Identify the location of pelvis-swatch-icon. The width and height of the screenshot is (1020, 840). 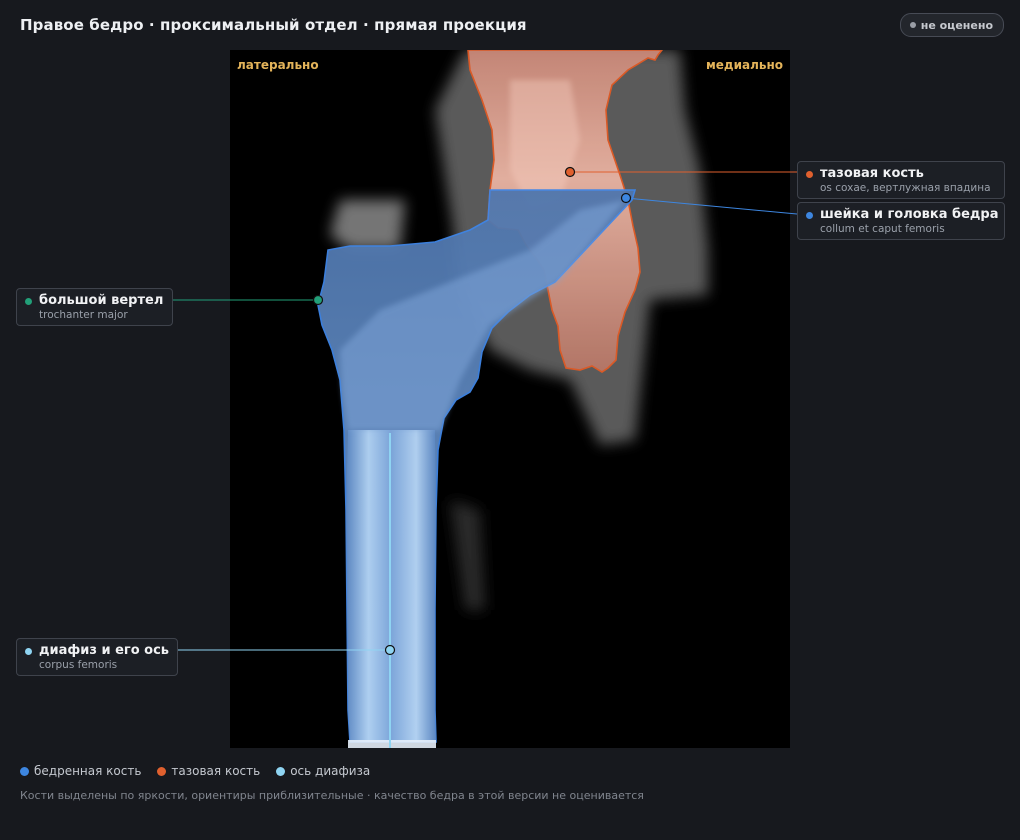
(162, 771).